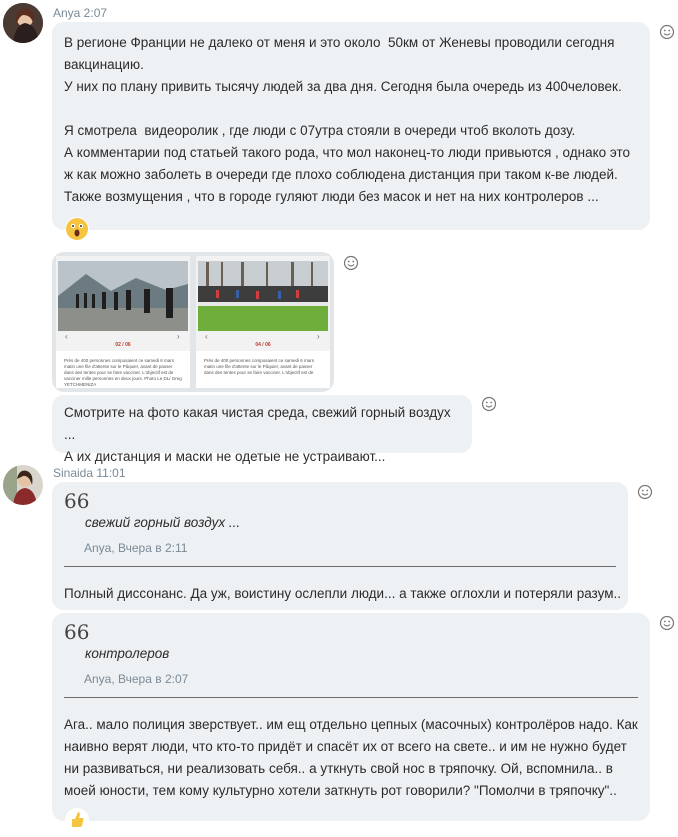 The width and height of the screenshot is (678, 837). Describe the element at coordinates (89, 473) in the screenshot. I see `sender-name: Sinaida 11:01` at that location.